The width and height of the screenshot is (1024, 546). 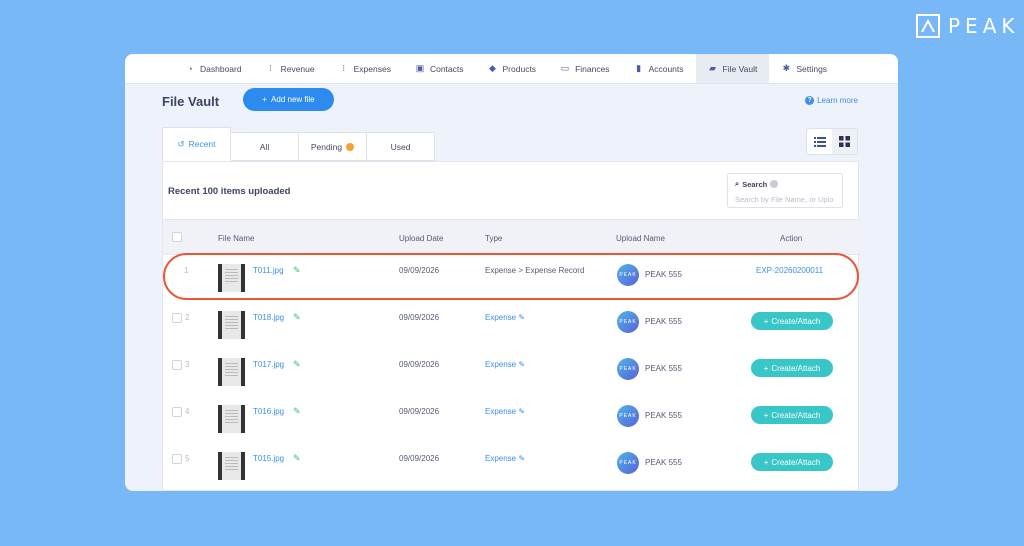 What do you see at coordinates (420, 68) in the screenshot?
I see `contacts-icon: ▣` at bounding box center [420, 68].